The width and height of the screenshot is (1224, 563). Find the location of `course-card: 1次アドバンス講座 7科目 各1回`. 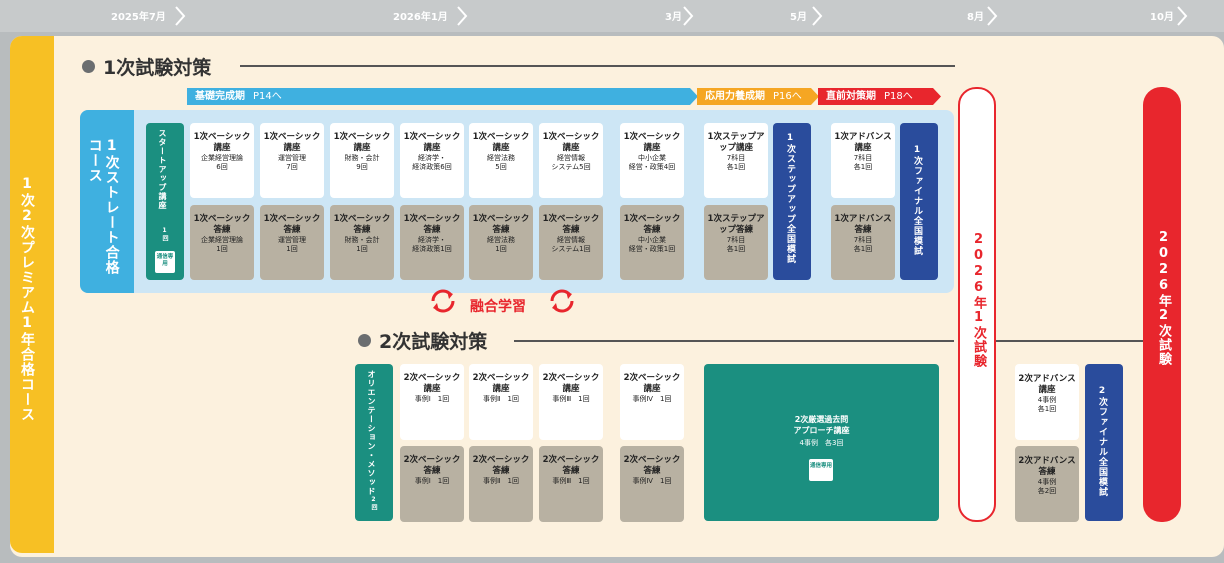

course-card: 1次アドバンス講座 7科目 各1回 is located at coordinates (863, 160).